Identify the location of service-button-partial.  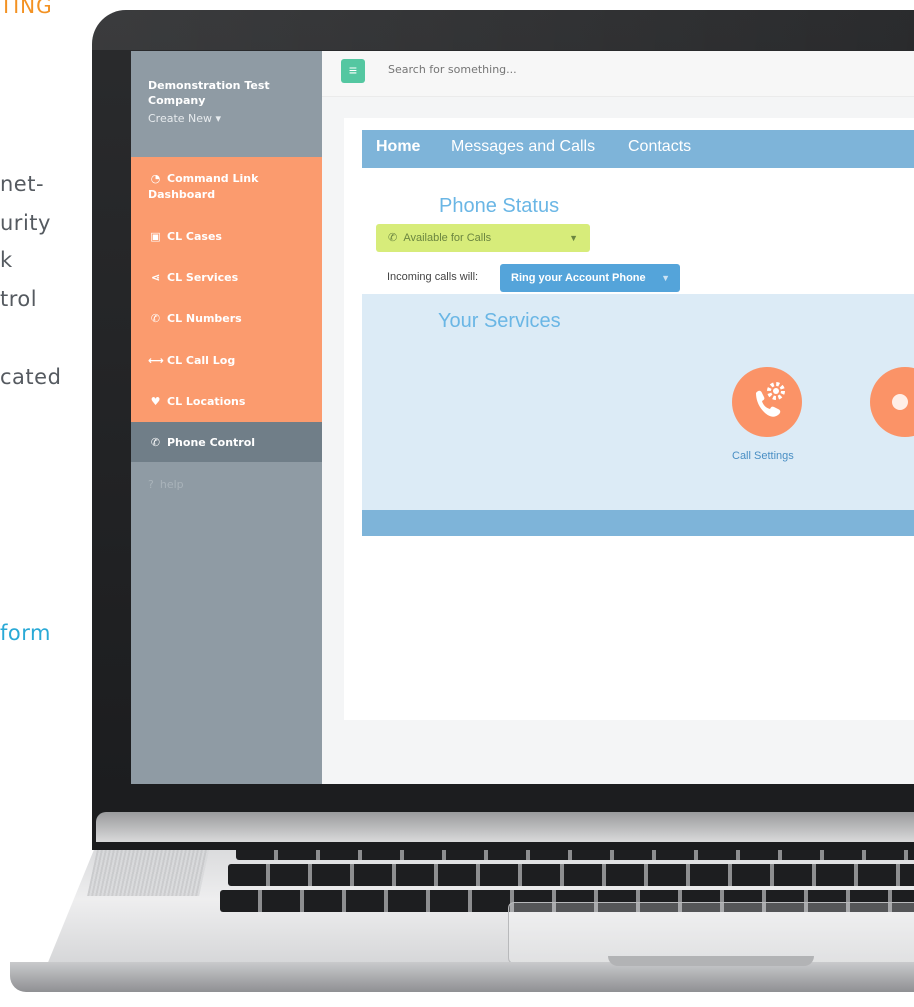
(892, 402).